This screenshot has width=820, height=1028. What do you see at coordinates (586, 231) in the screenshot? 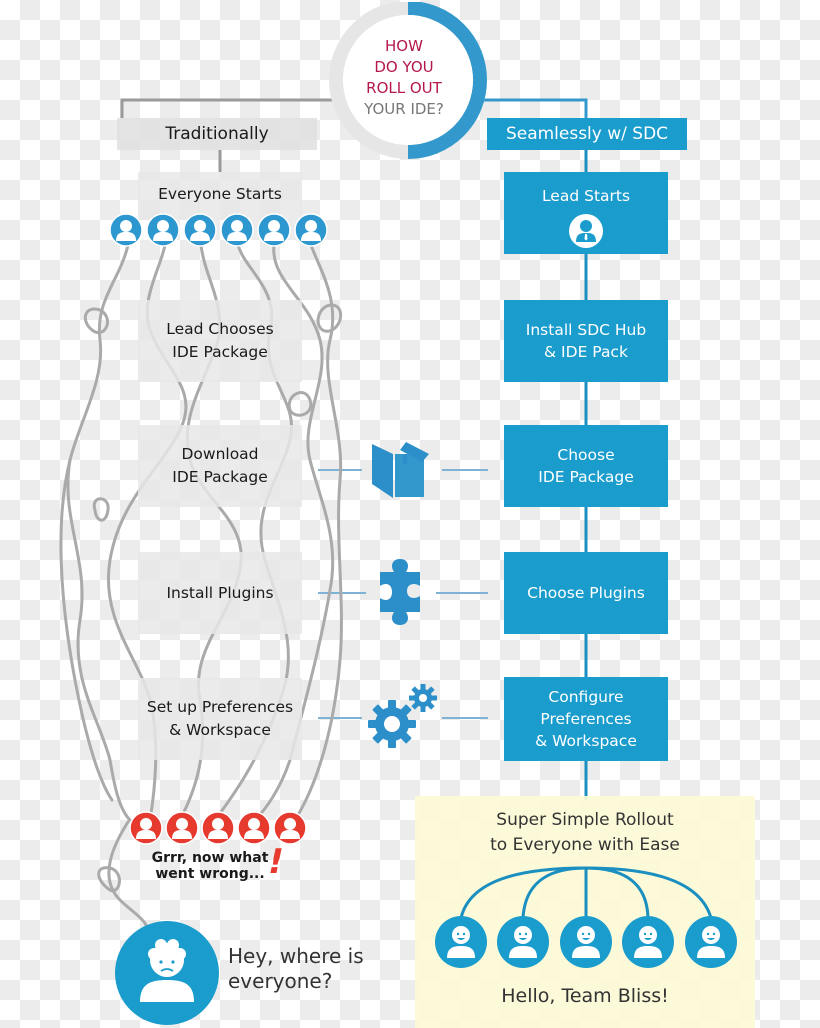
I see `lead-user-icon` at bounding box center [586, 231].